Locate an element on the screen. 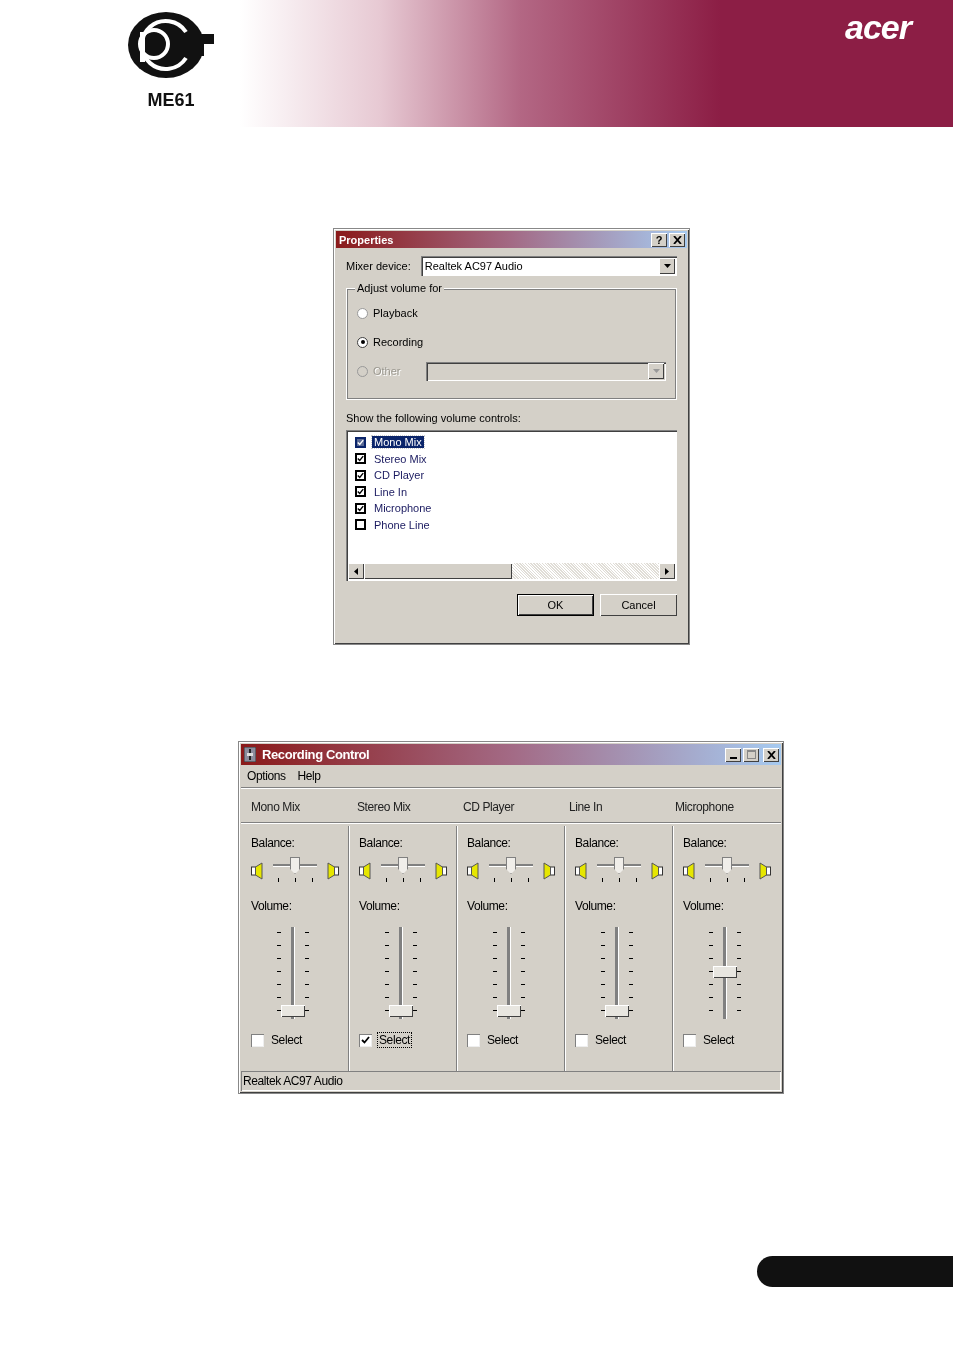 The height and width of the screenshot is (1352, 953). list-item: Phone Line is located at coordinates (402, 524).